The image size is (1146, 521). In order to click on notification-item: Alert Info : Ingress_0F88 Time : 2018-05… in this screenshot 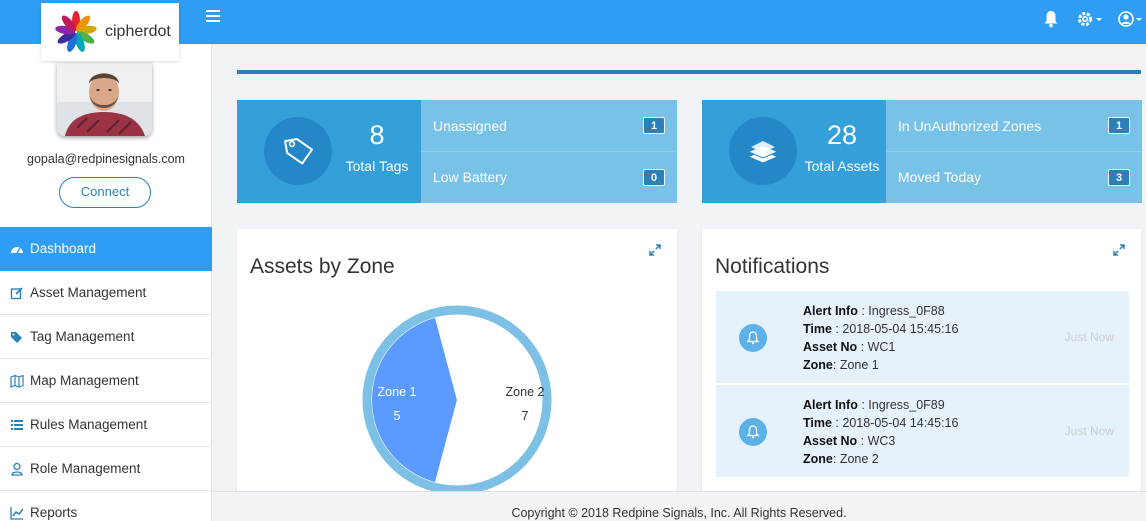, I will do `click(922, 337)`.